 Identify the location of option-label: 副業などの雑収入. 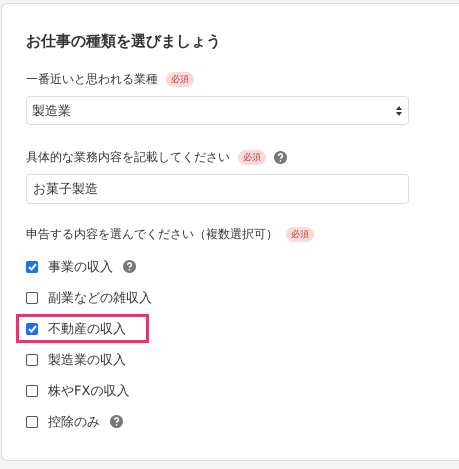
(100, 298).